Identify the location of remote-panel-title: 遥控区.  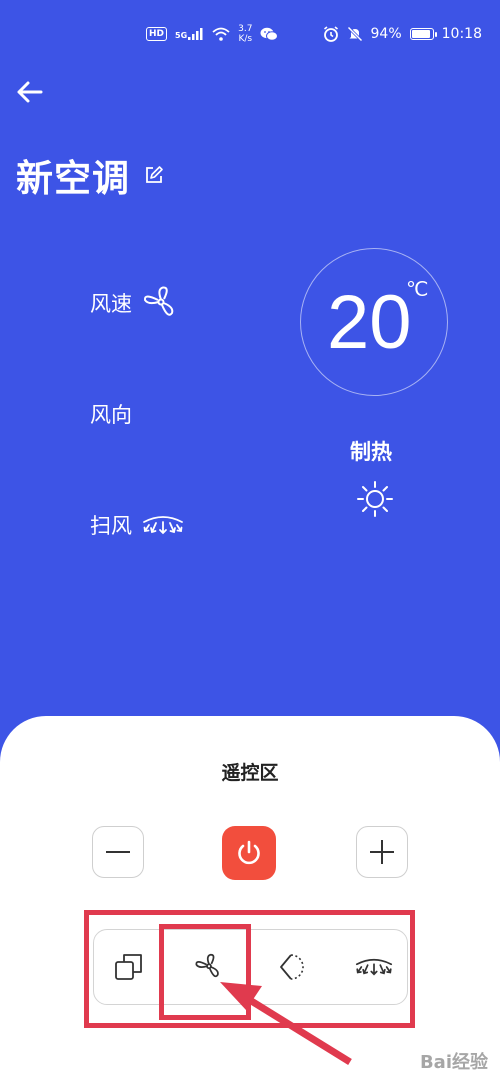
(250, 773).